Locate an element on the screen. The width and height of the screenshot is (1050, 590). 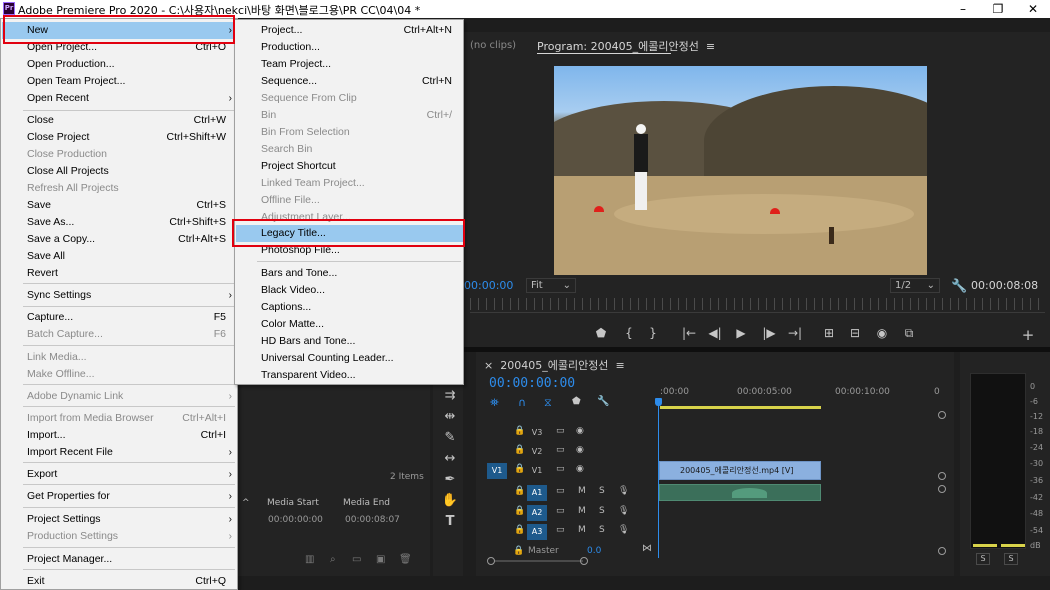
timeline-settings-wrench-icon: 🔧 is located at coordinates (603, 401).